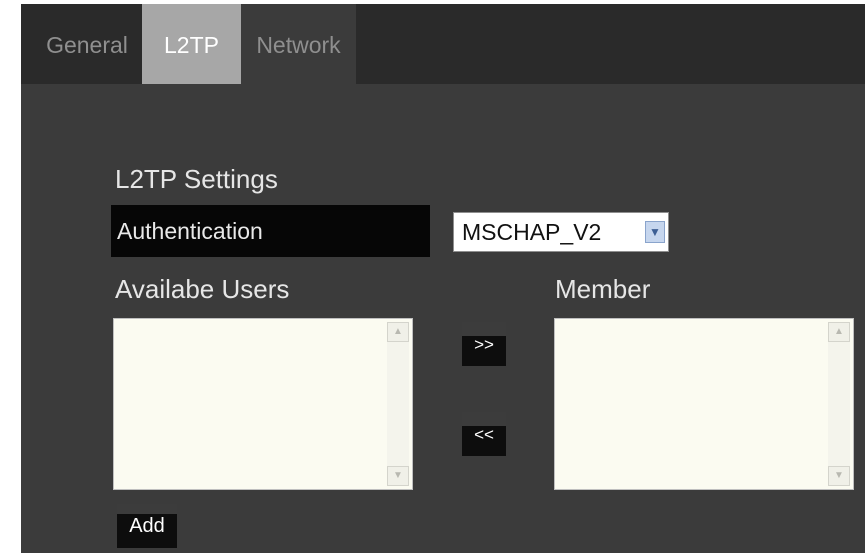  What do you see at coordinates (839, 404) in the screenshot?
I see `member-scrollbar: ▲ ▼` at bounding box center [839, 404].